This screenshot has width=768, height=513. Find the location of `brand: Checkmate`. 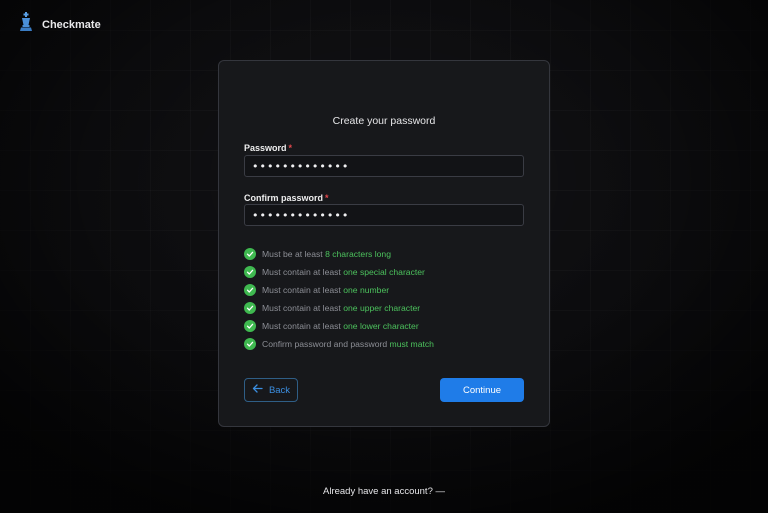

brand: Checkmate is located at coordinates (59, 24).